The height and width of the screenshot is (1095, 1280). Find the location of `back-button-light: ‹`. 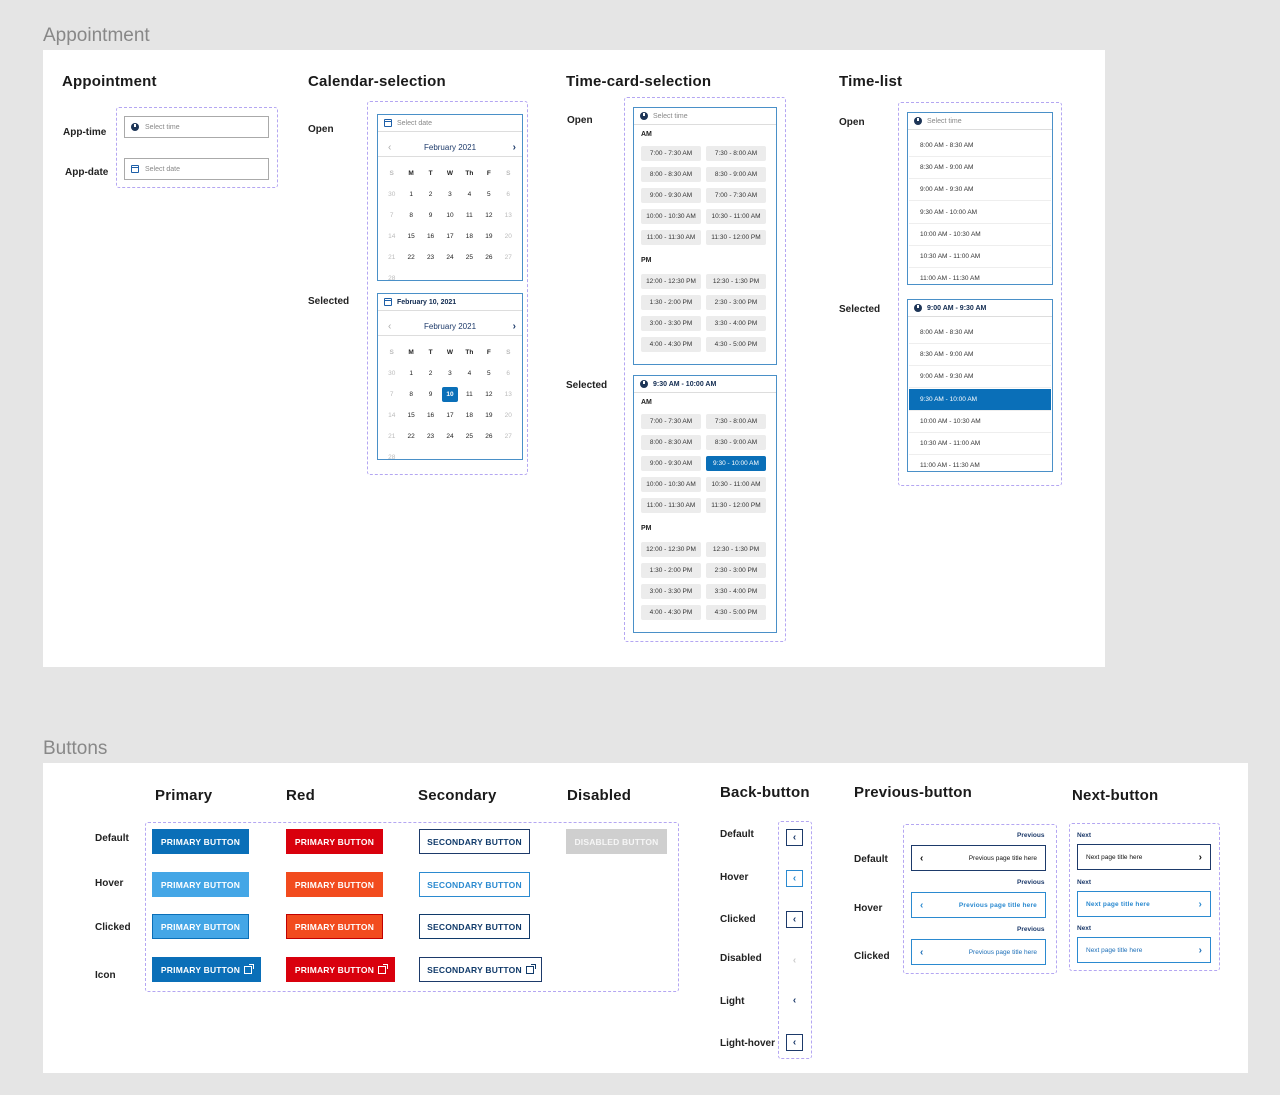

back-button-light: ‹ is located at coordinates (794, 1000).